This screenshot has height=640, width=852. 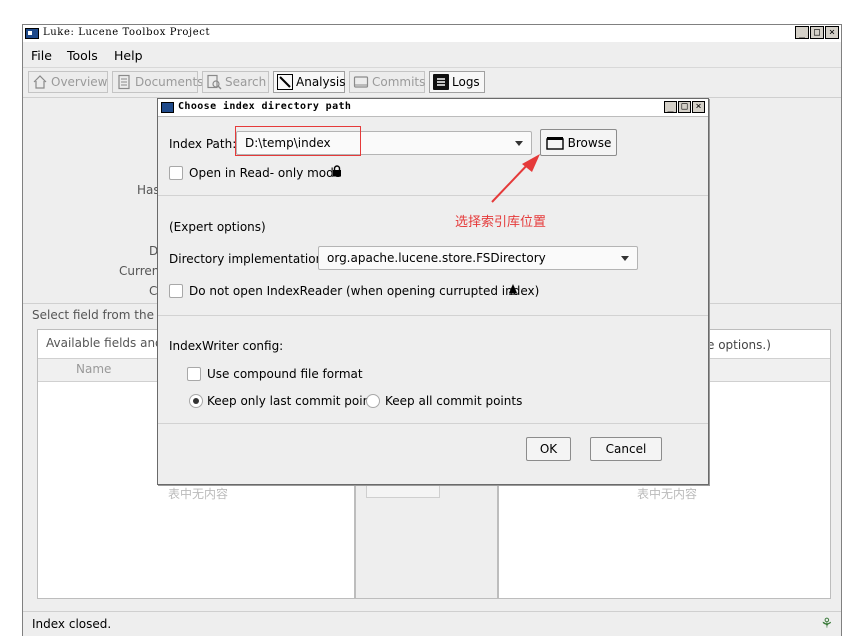 I want to click on select-field-text: Select field from the lis, so click(x=101, y=315).